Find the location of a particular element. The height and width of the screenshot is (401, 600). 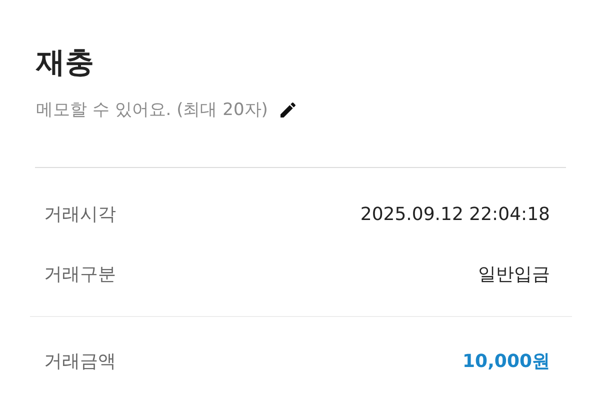

detail-value: 2025.09.12 22:04:18 is located at coordinates (455, 214).